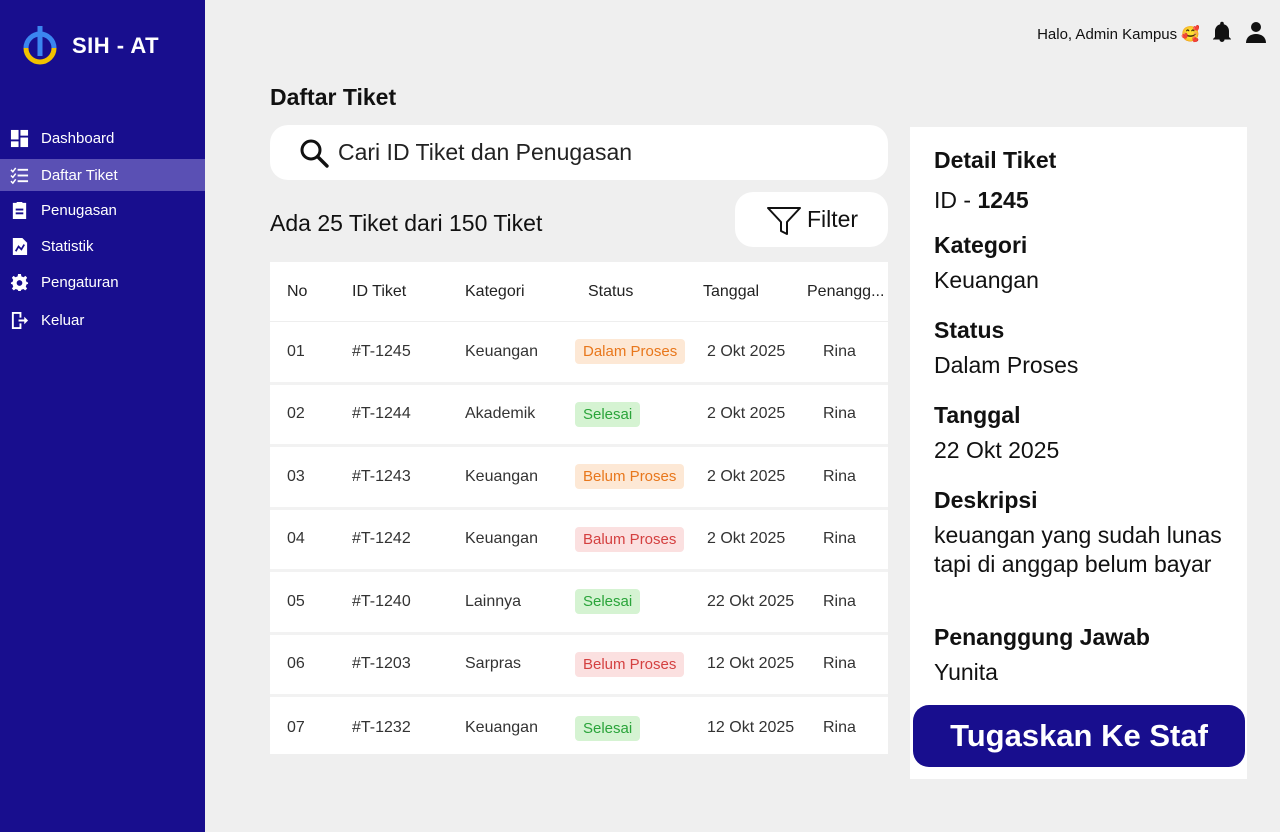 The width and height of the screenshot is (1280, 832). Describe the element at coordinates (79, 210) in the screenshot. I see `sidebar-item-label: Penugasan` at that location.